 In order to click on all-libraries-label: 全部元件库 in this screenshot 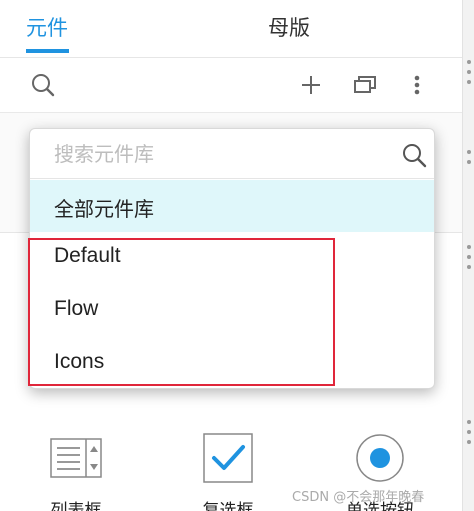, I will do `click(104, 209)`.